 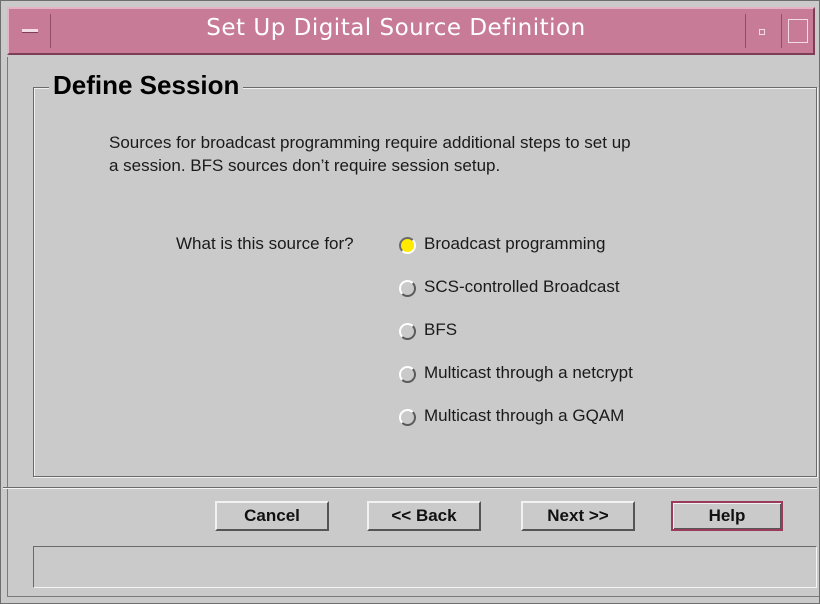 I want to click on minimize-icon, so click(x=762, y=32).